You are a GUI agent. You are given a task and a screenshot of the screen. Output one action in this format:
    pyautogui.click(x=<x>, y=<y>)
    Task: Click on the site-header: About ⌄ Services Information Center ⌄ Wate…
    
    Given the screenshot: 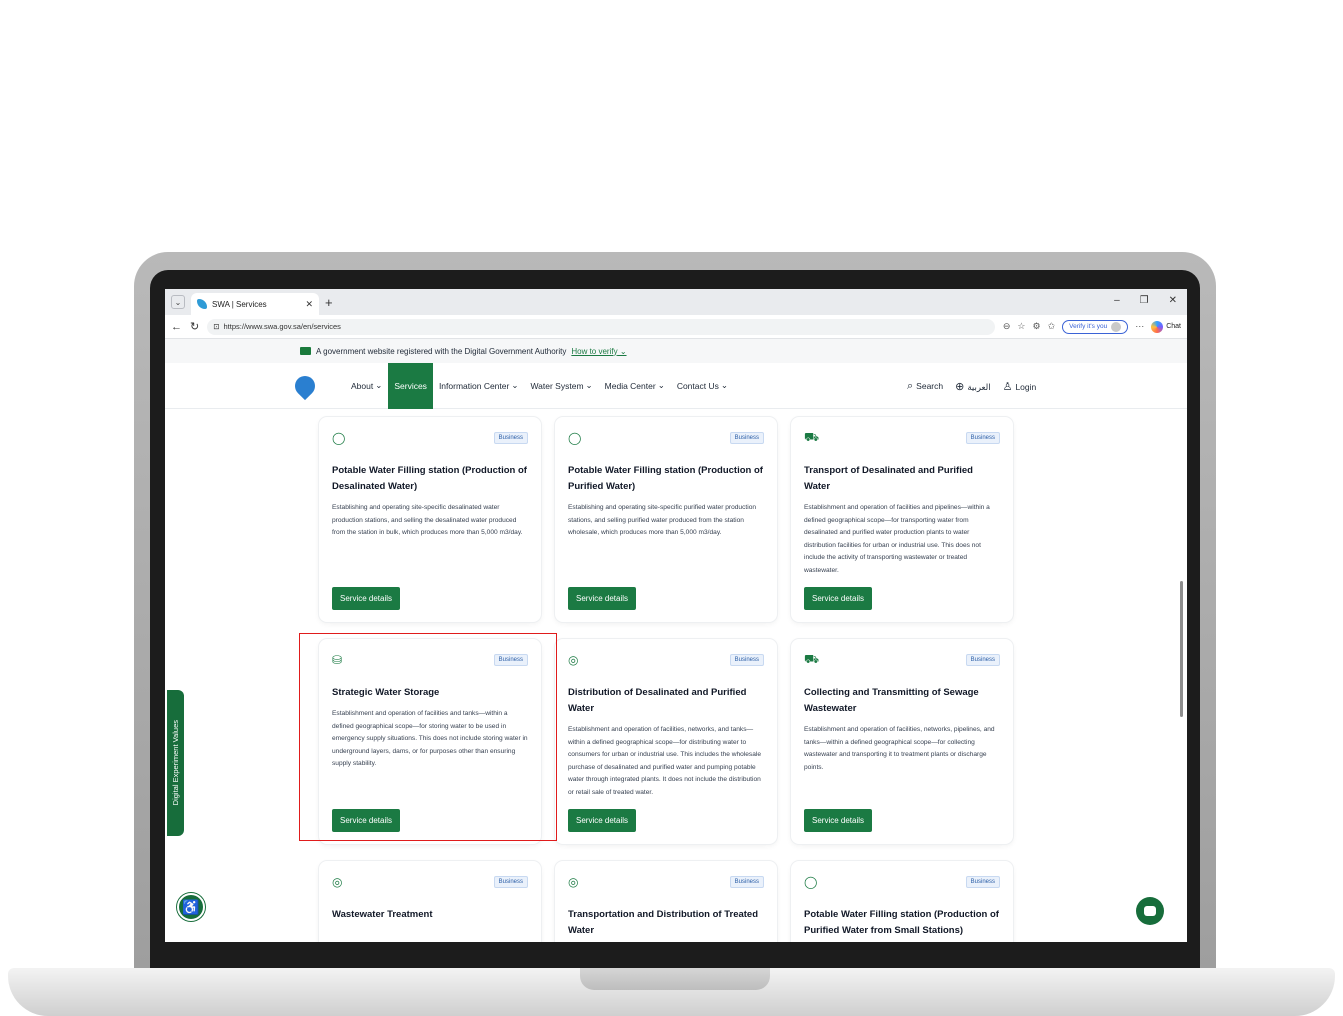 What is the action you would take?
    pyautogui.click(x=676, y=385)
    